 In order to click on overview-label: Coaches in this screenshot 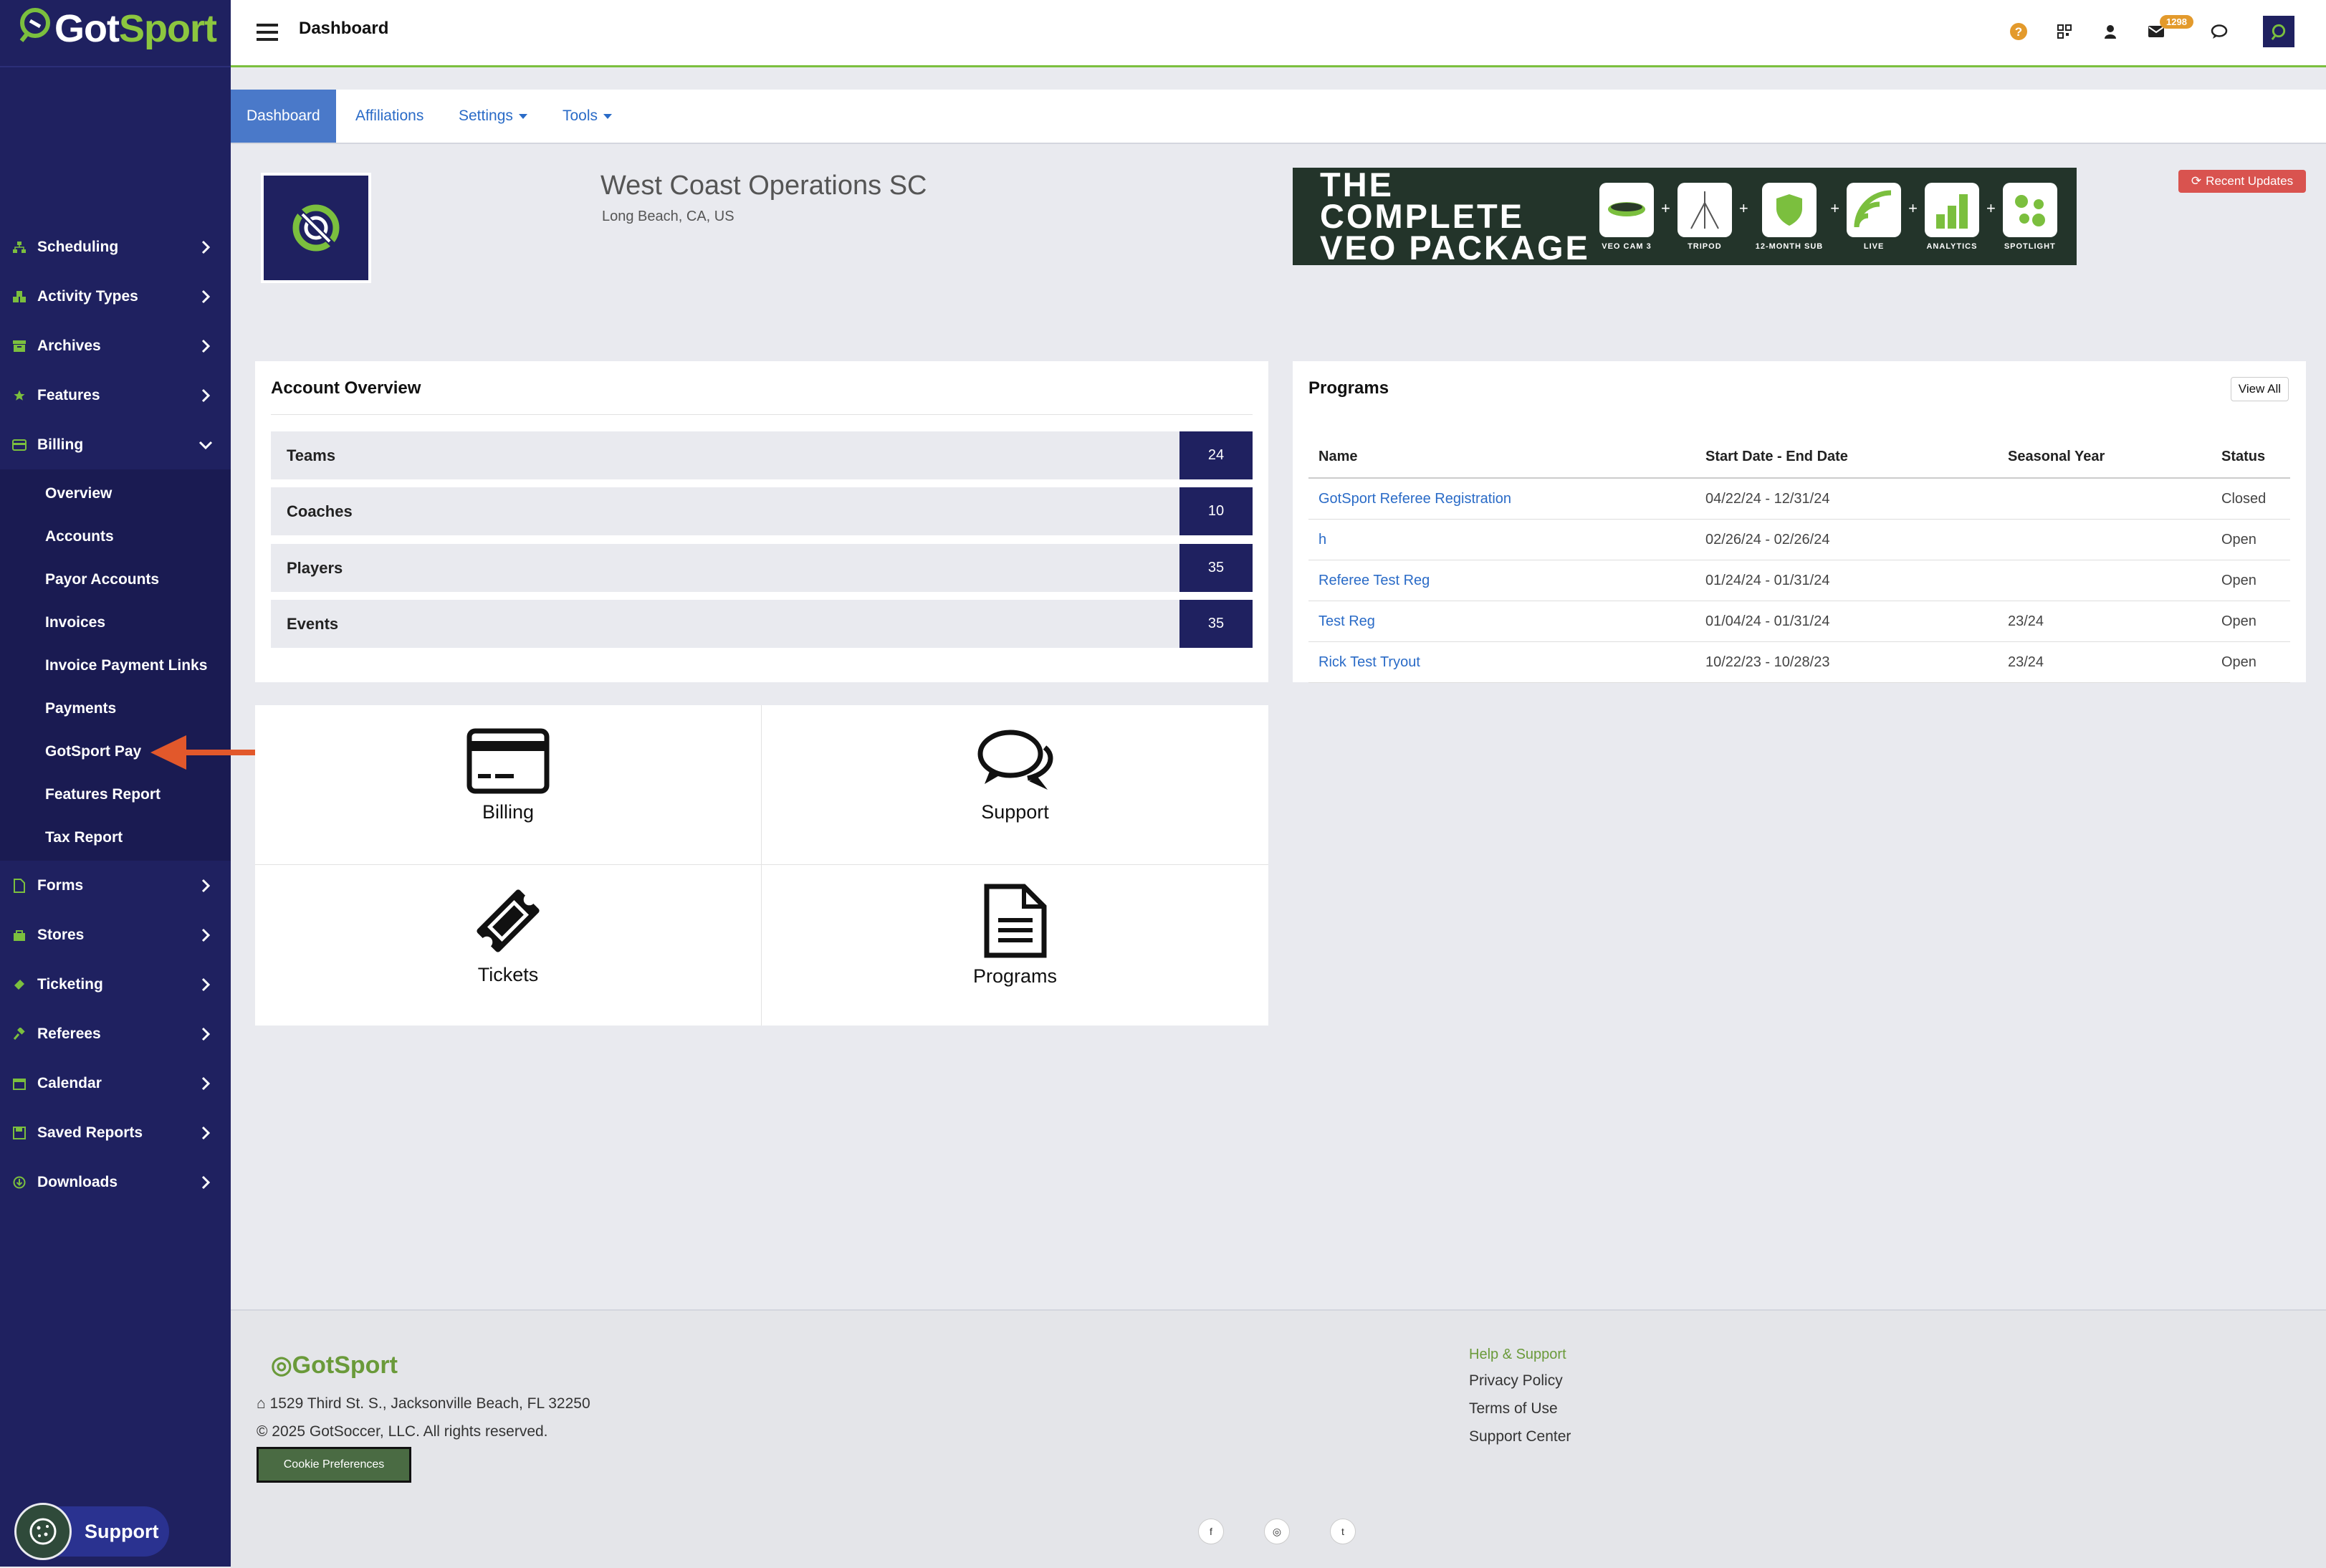, I will do `click(320, 511)`.